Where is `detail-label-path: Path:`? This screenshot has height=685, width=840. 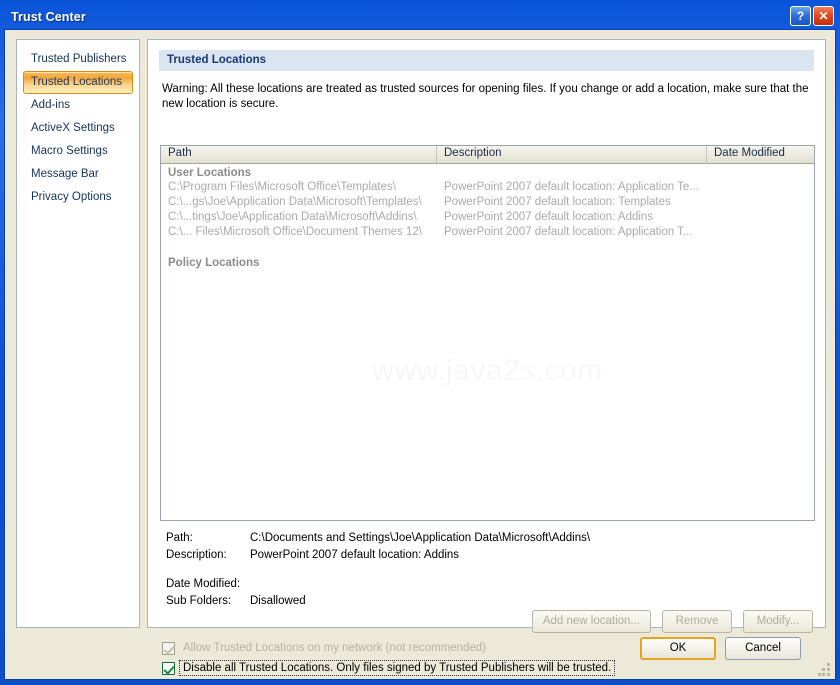
detail-label-path: Path: is located at coordinates (179, 538).